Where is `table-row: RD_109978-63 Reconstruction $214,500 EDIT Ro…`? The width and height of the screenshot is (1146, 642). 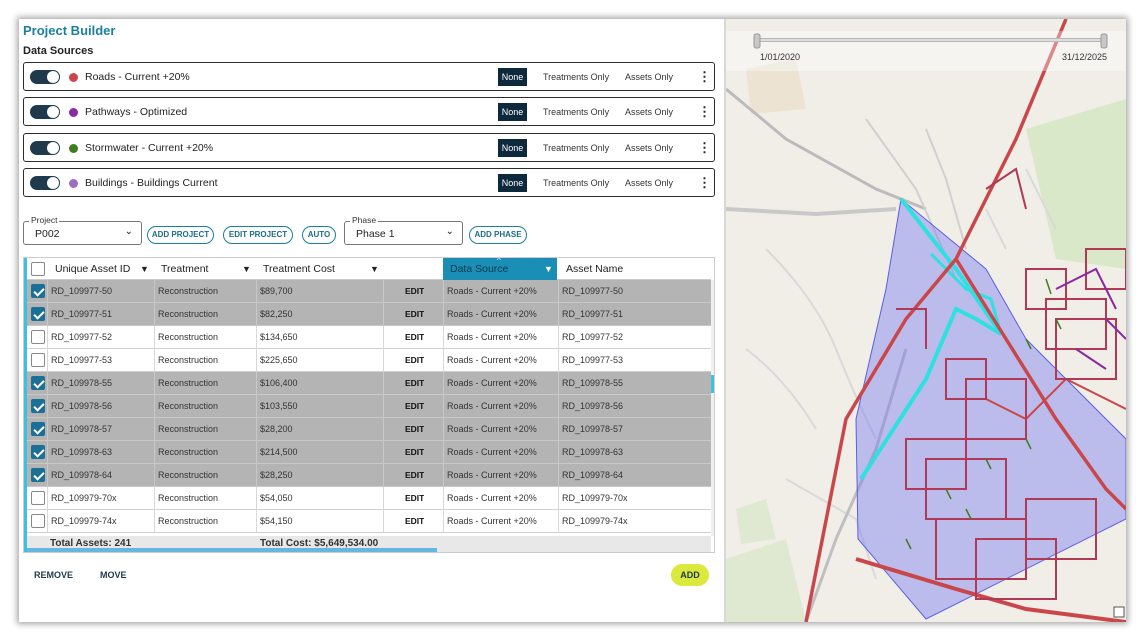 table-row: RD_109978-63 Reconstruction $214,500 EDIT Ro… is located at coordinates (369, 452).